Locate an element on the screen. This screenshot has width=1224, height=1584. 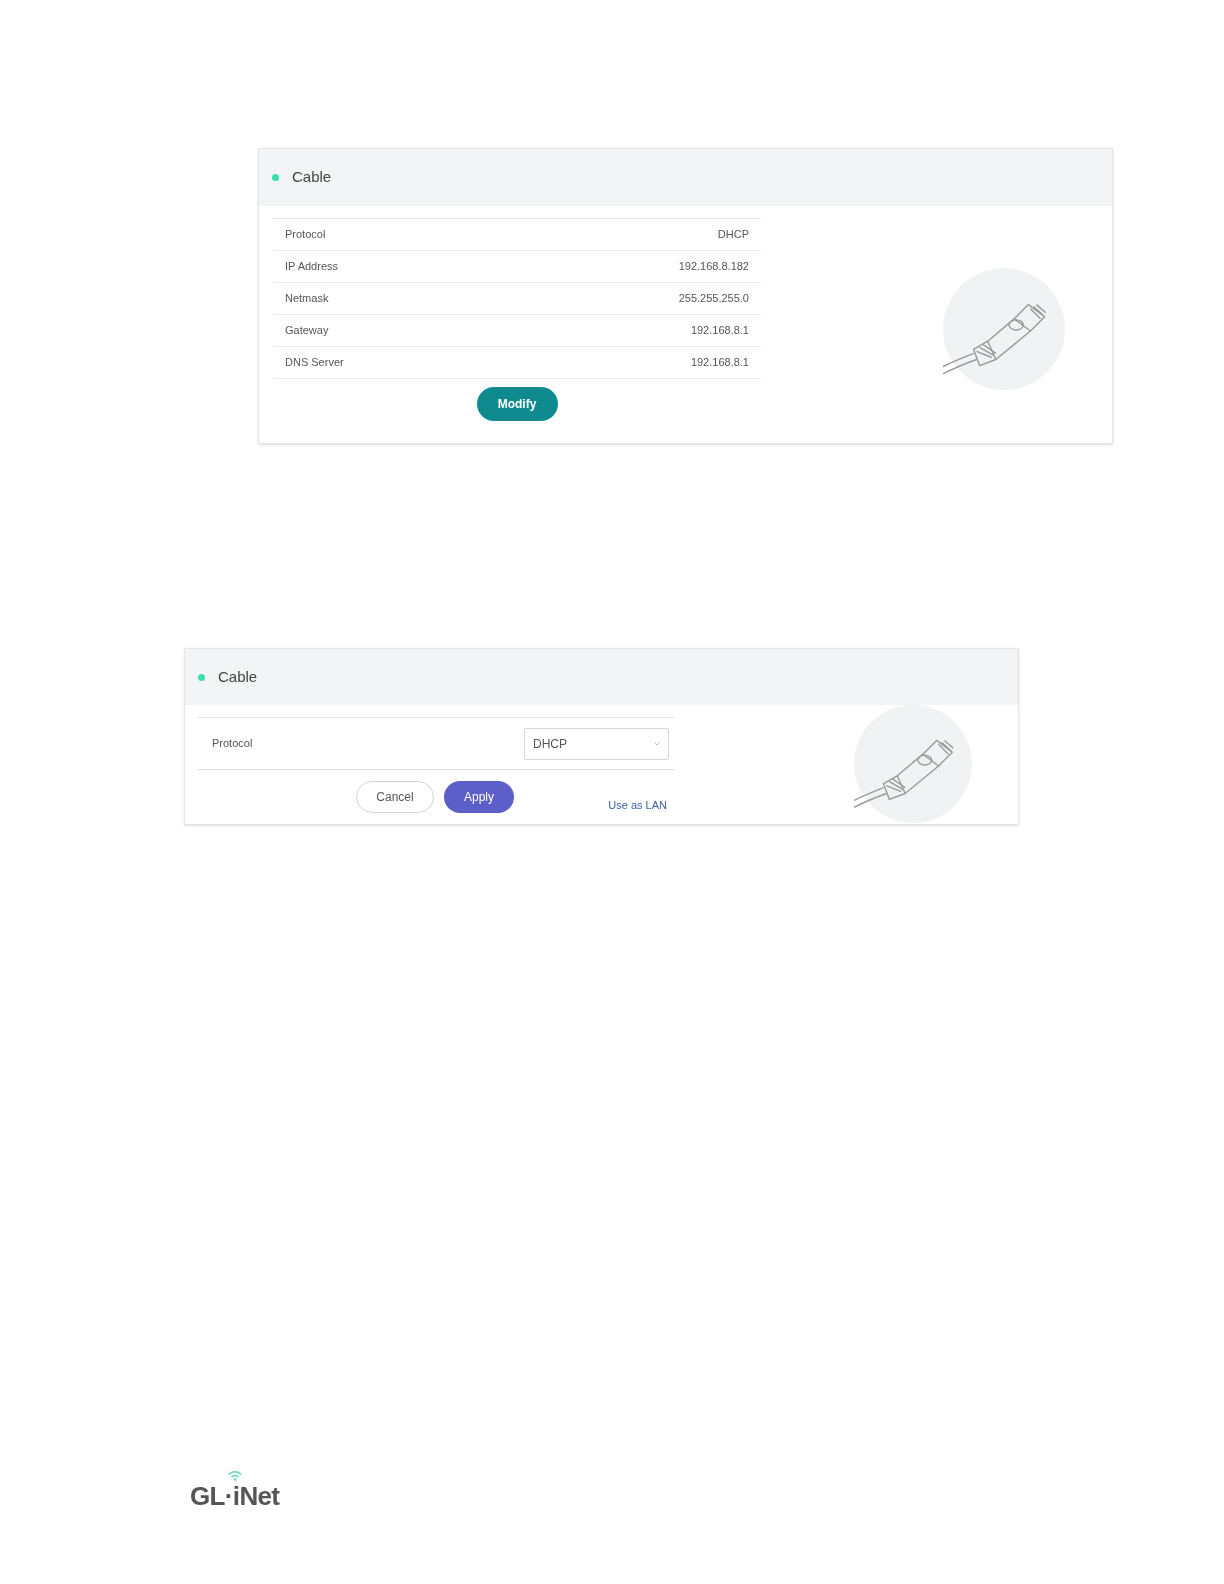
wifi-signal-icon is located at coordinates (235, 1476).